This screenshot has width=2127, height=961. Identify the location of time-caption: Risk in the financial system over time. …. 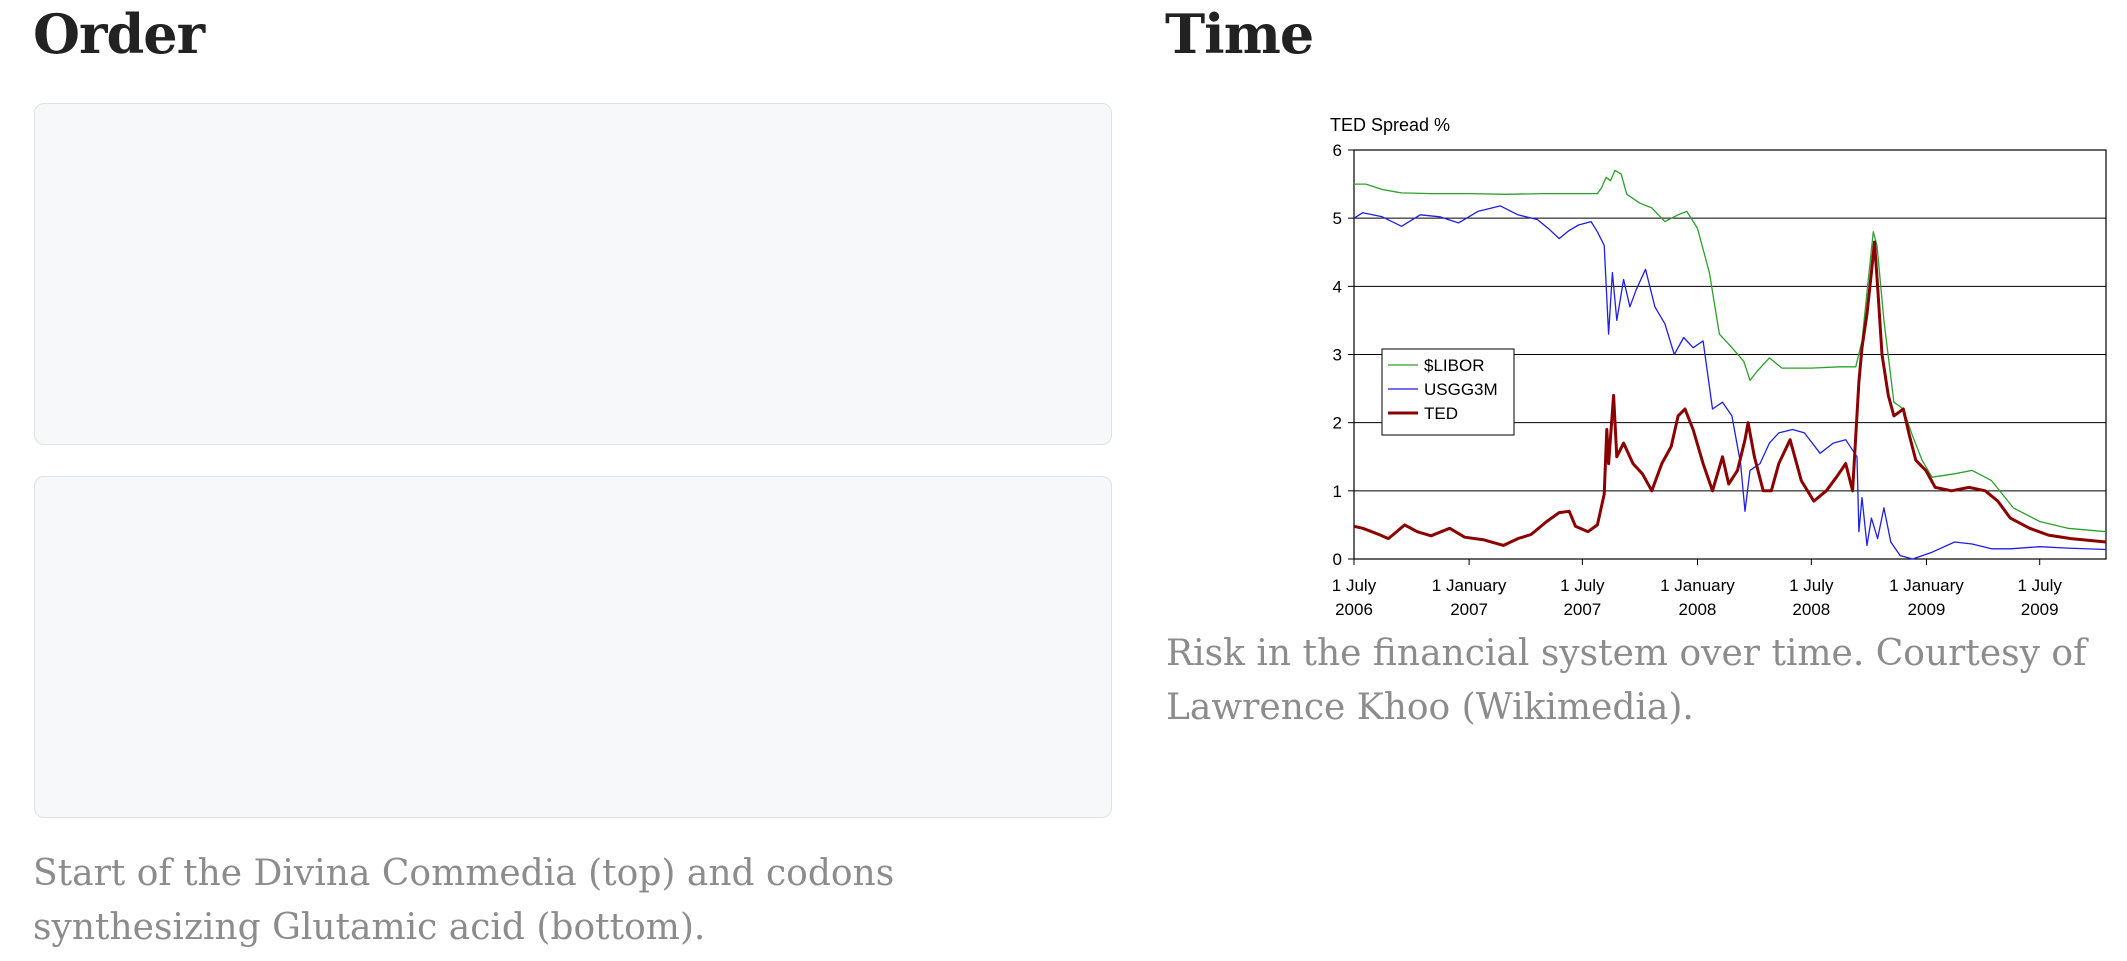
(1626, 680).